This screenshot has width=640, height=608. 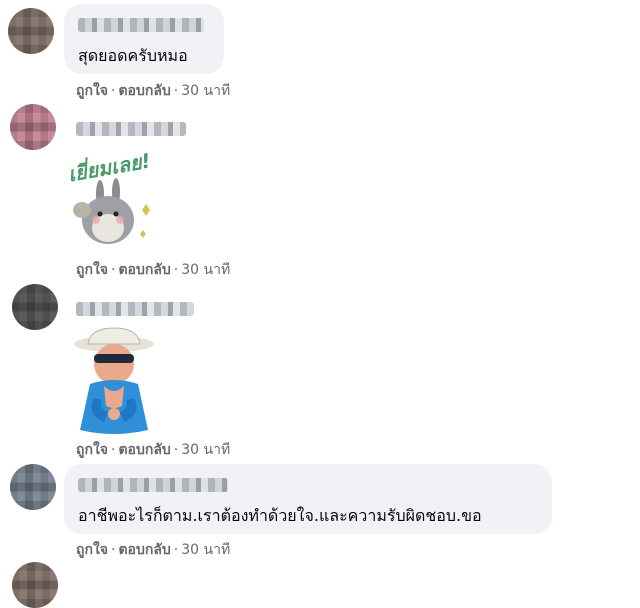 I want to click on comment-text: สุดยอดครับหมอ, so click(x=133, y=55).